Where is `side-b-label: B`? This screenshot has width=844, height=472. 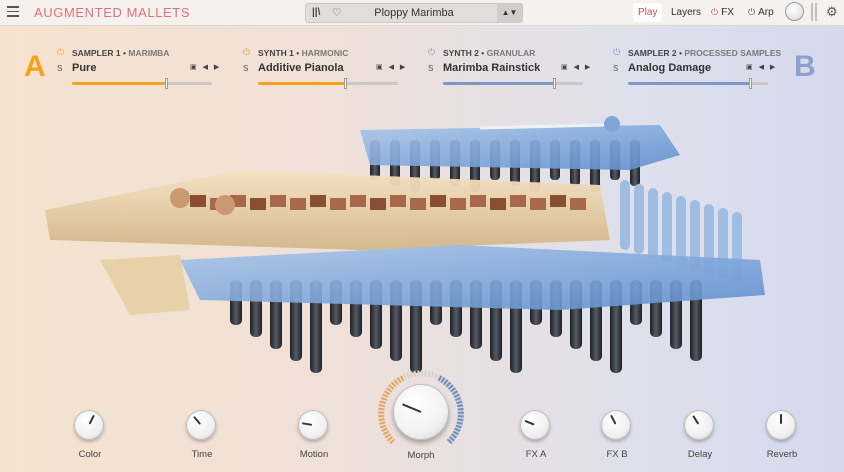
side-b-label: B is located at coordinates (805, 66).